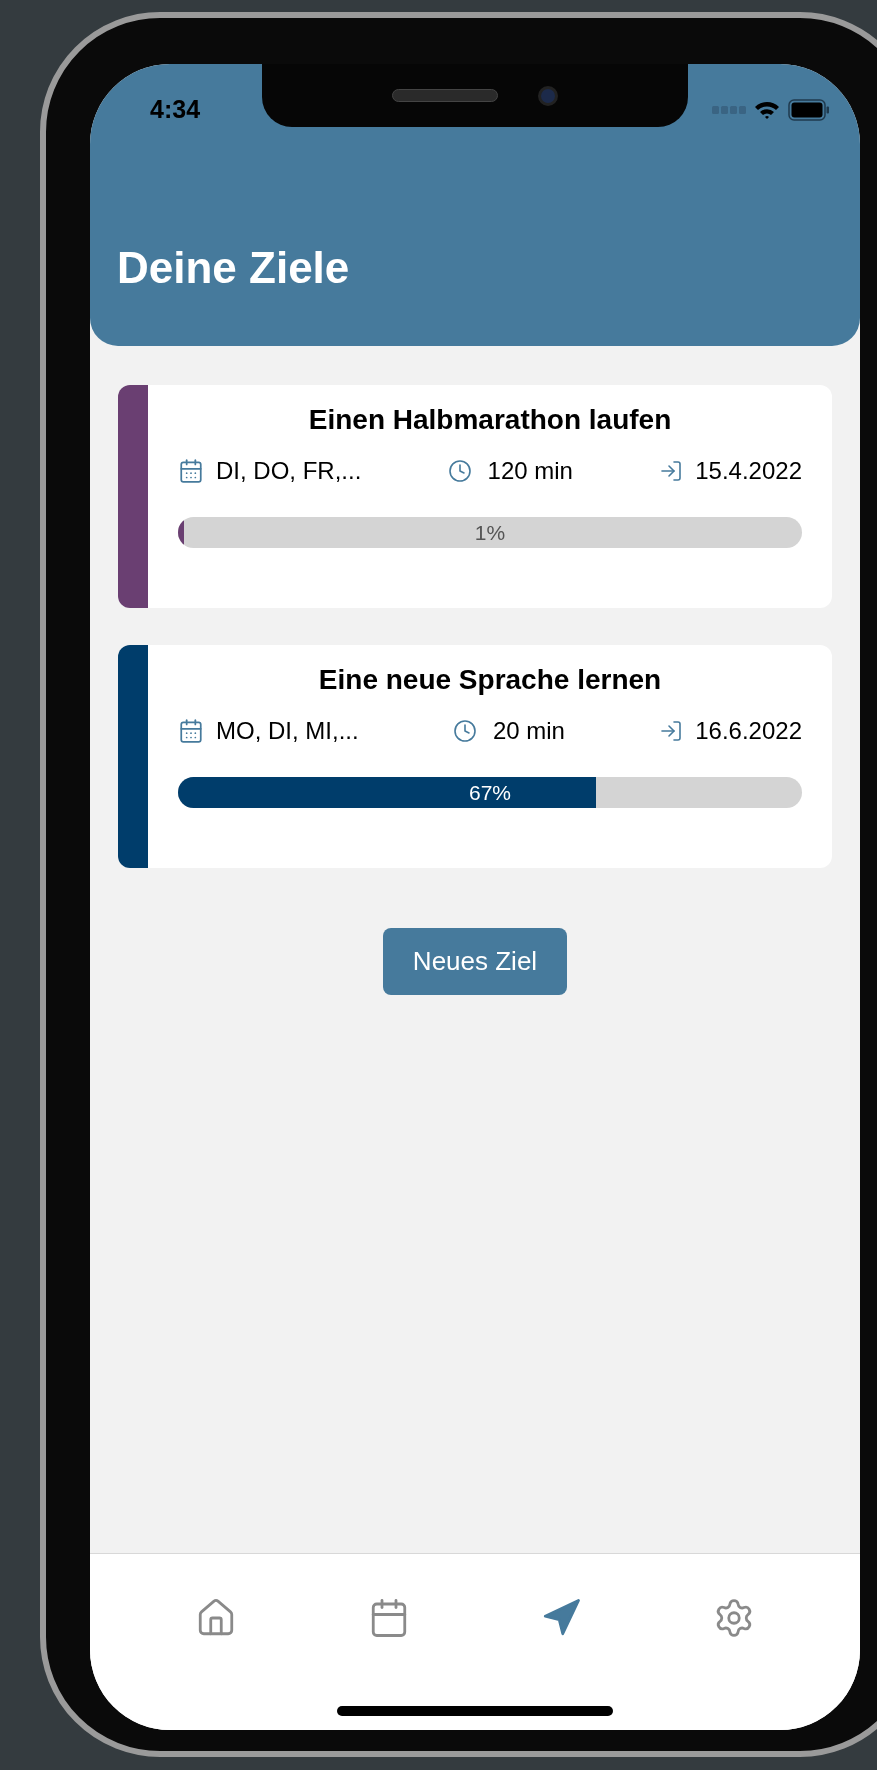 The width and height of the screenshot is (877, 1770). Describe the element at coordinates (729, 110) in the screenshot. I see `signal-icon` at that location.